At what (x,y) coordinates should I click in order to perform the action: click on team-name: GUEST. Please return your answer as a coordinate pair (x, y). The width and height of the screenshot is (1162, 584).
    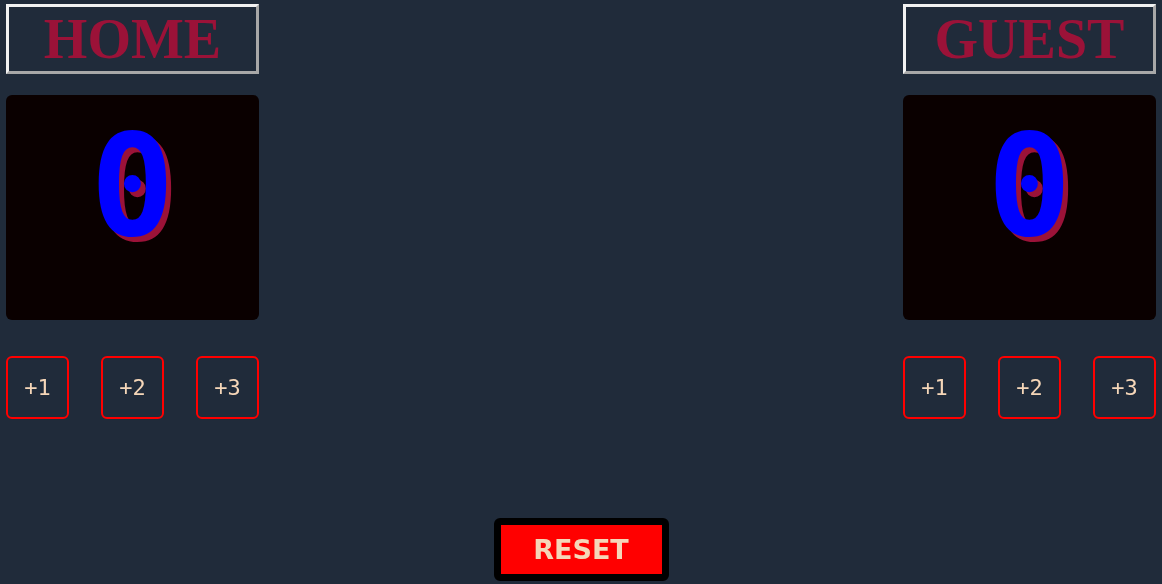
    Looking at the image, I should click on (1029, 39).